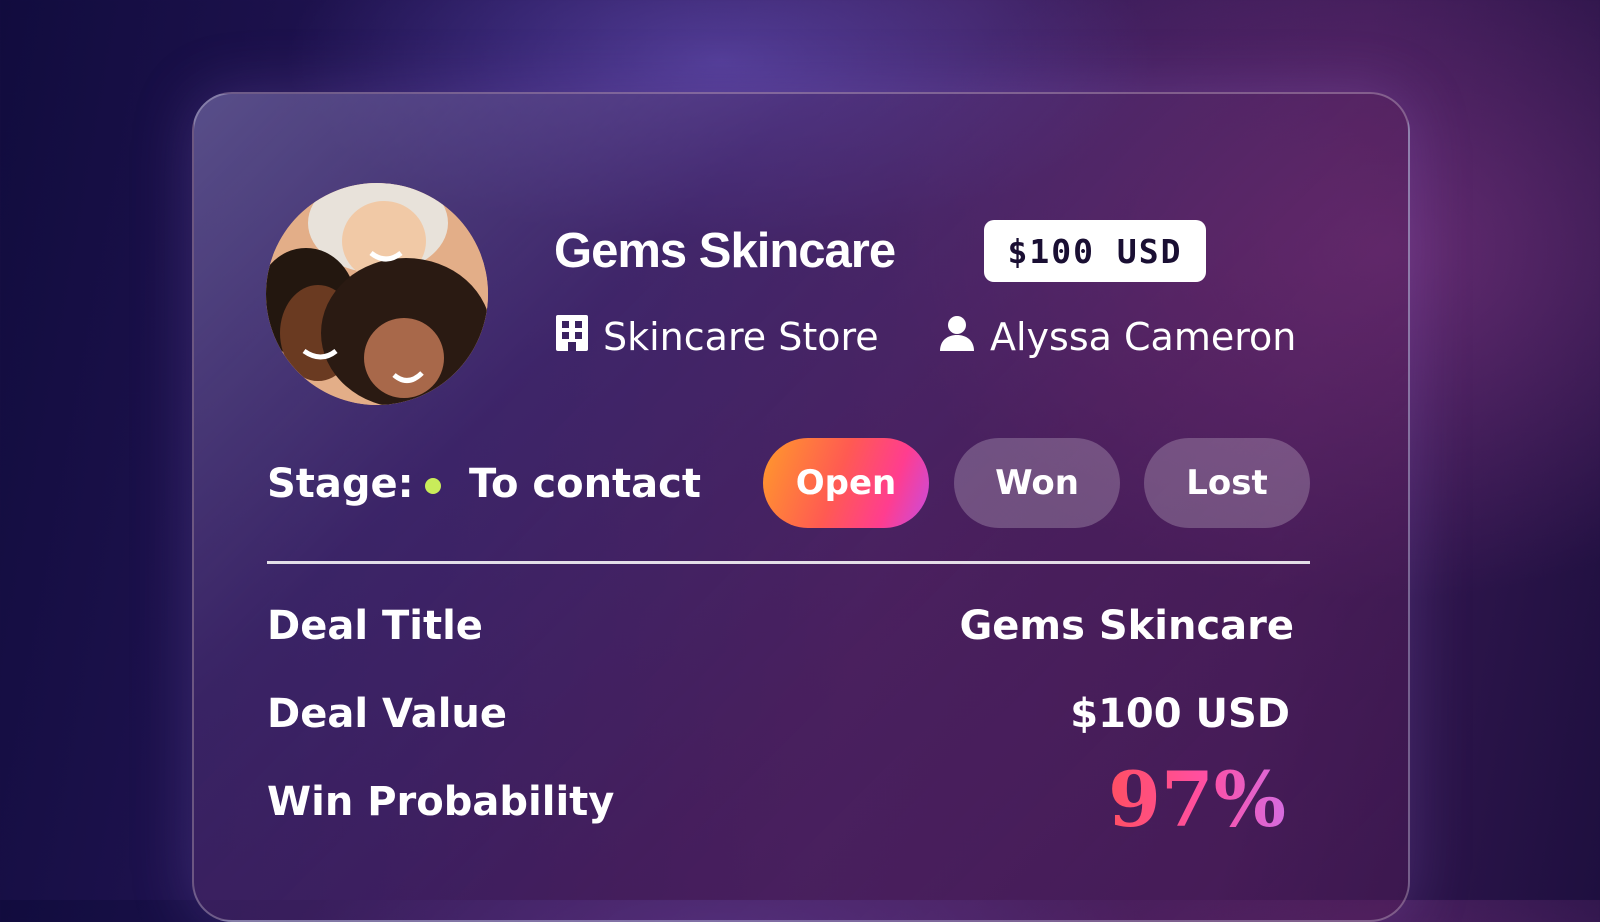 The width and height of the screenshot is (1600, 922). What do you see at coordinates (1227, 483) in the screenshot?
I see `status-lost-button: Lost` at bounding box center [1227, 483].